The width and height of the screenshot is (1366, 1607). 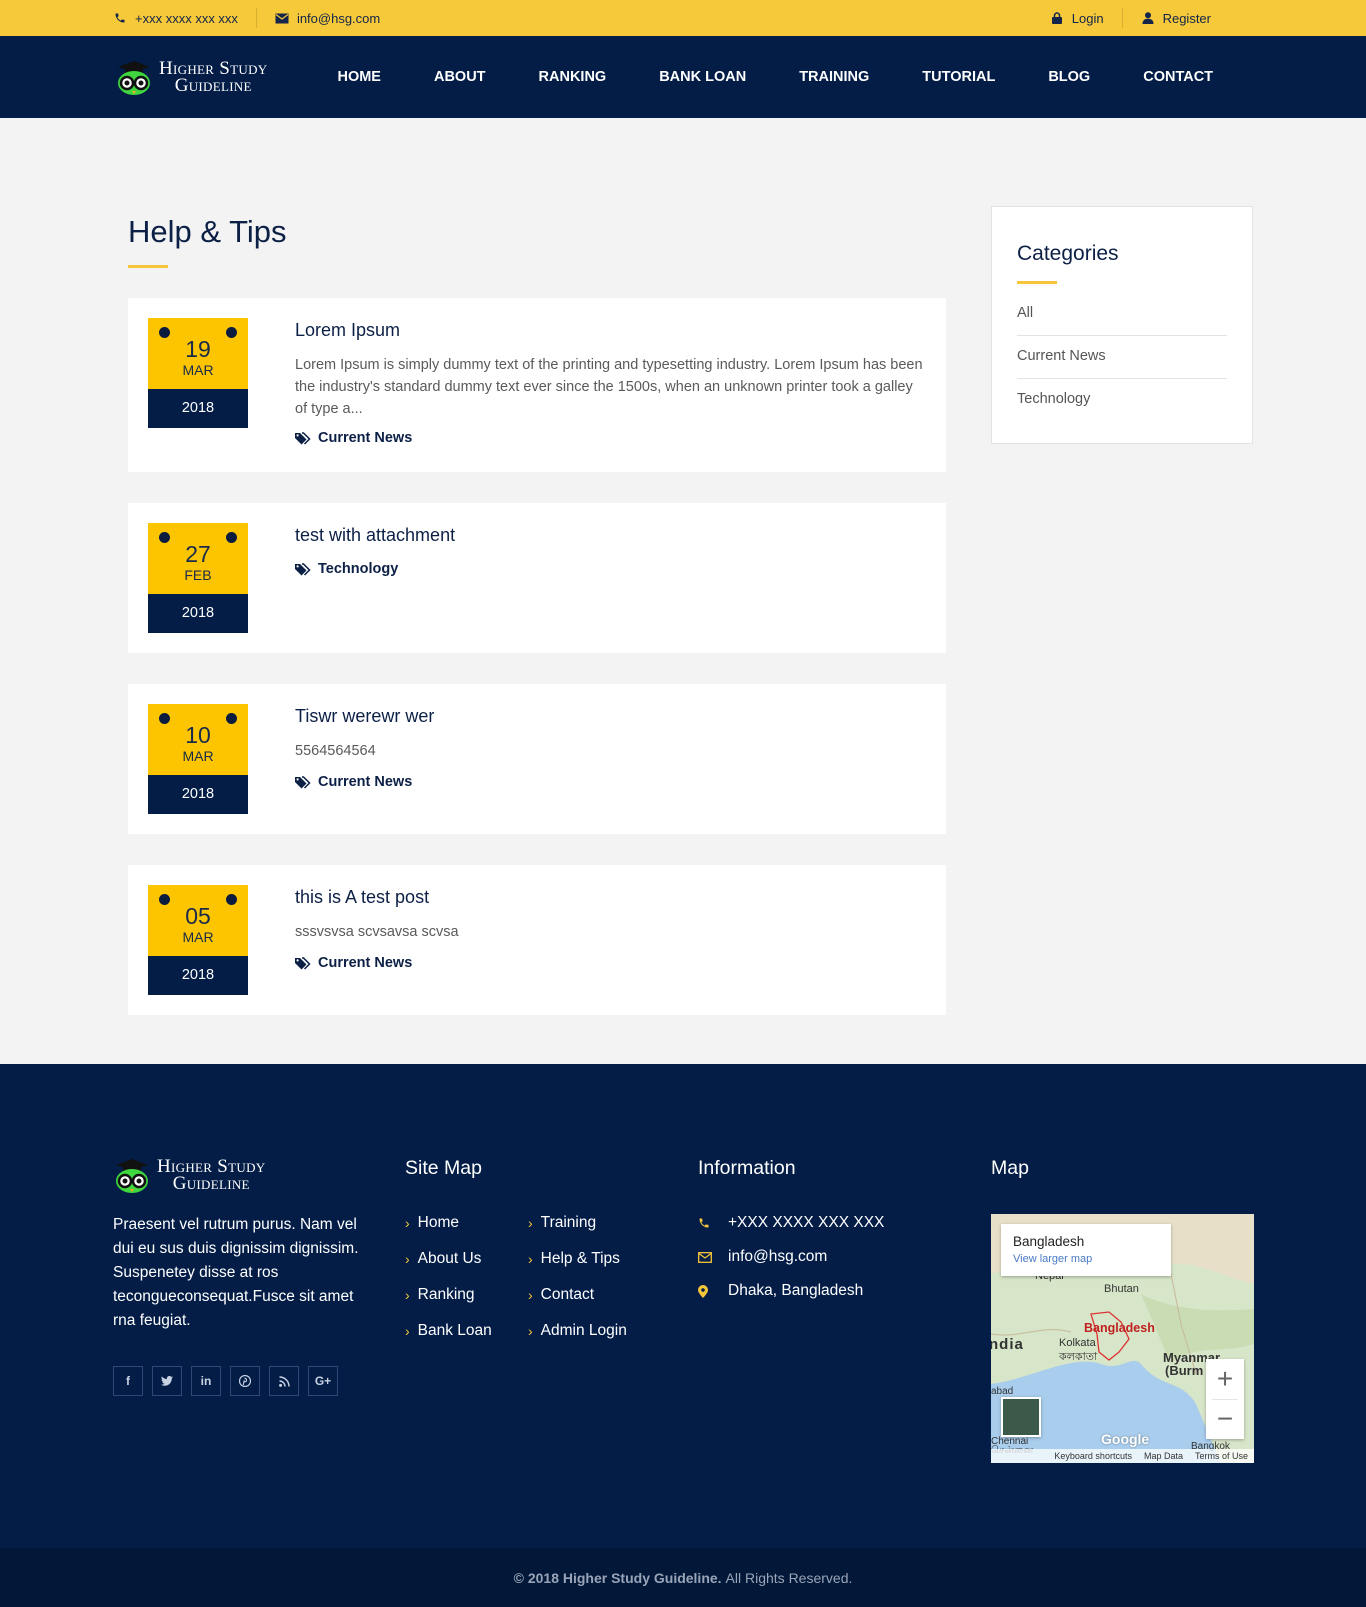 I want to click on sitemap-contact: › Contact, so click(x=561, y=1295).